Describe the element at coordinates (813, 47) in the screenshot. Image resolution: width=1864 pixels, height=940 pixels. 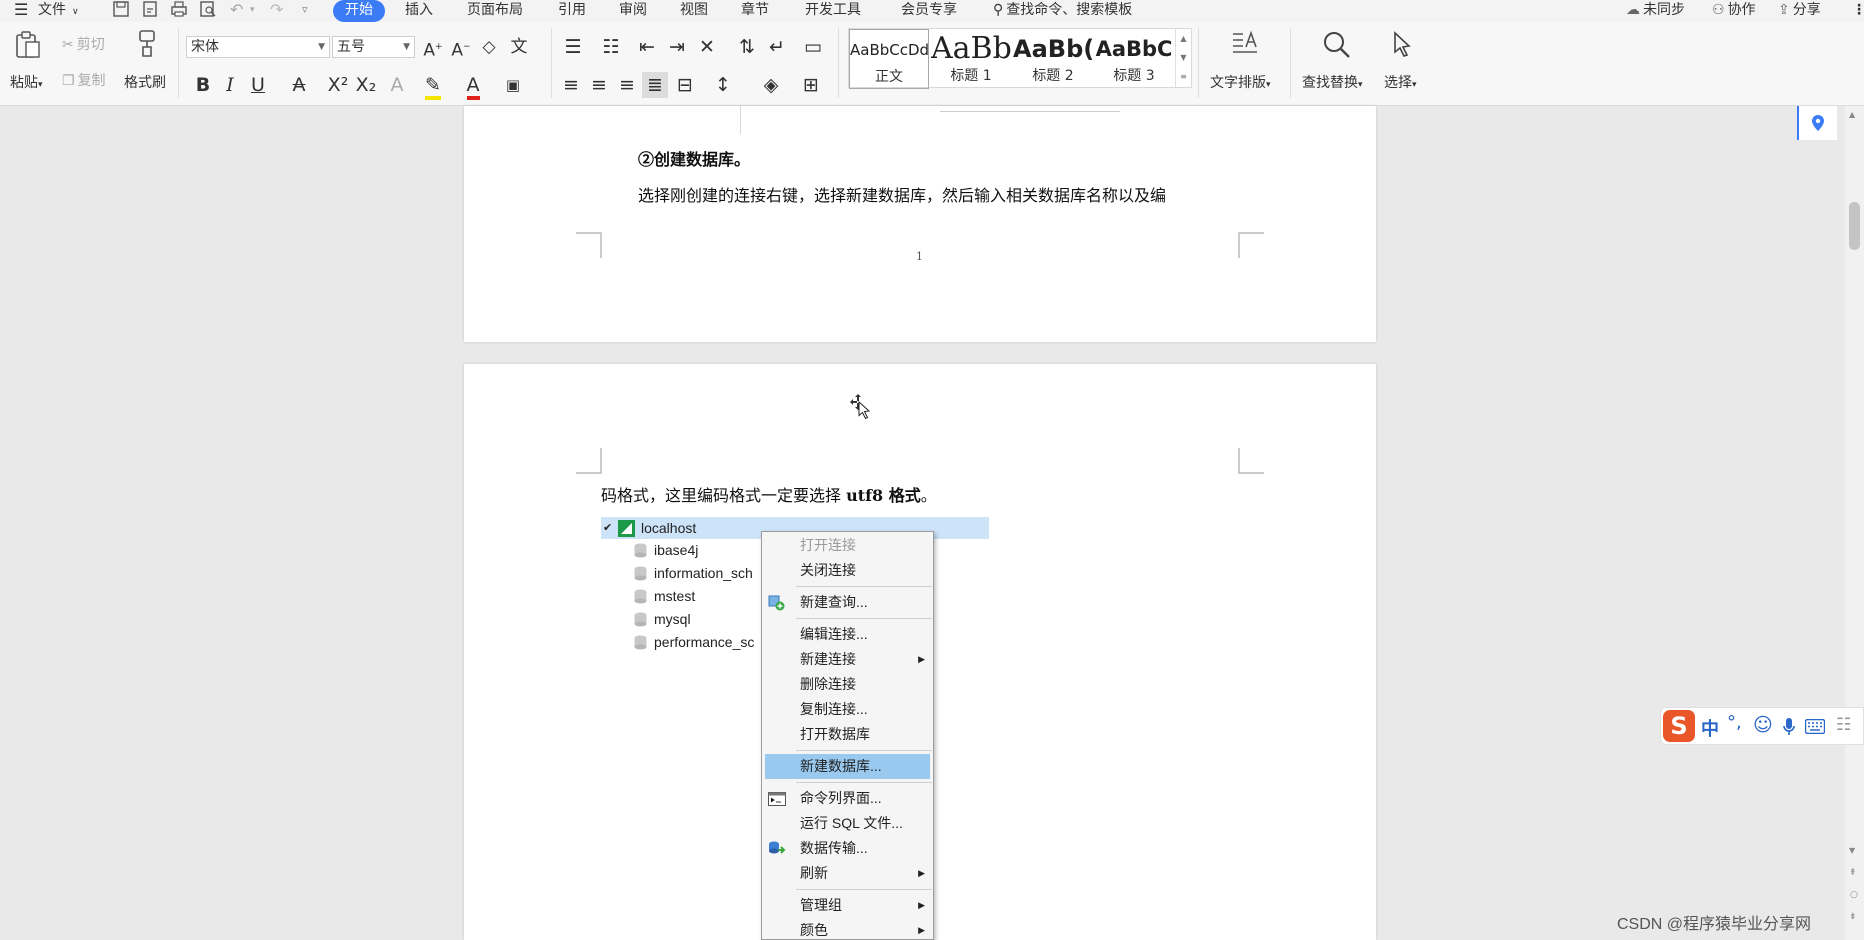
I see `ruler-icon: ▭` at that location.